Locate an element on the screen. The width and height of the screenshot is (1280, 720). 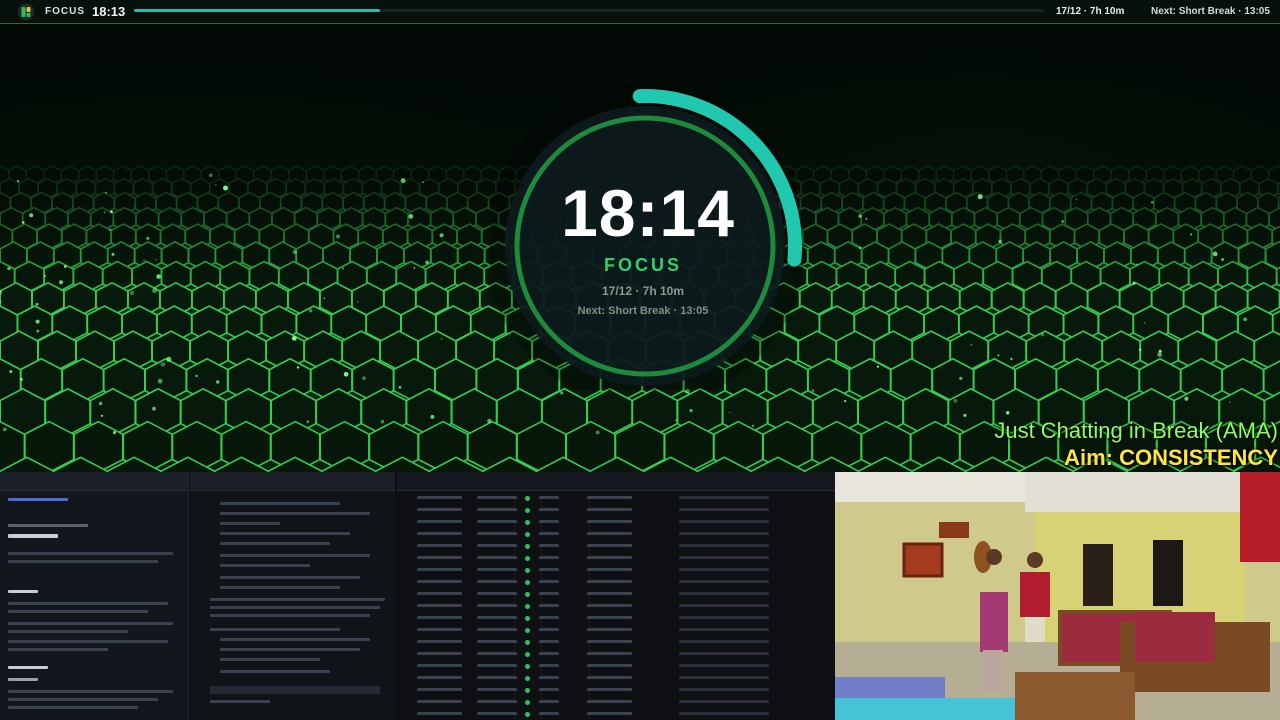
session-mode-label: FOCUS is located at coordinates (643, 265).